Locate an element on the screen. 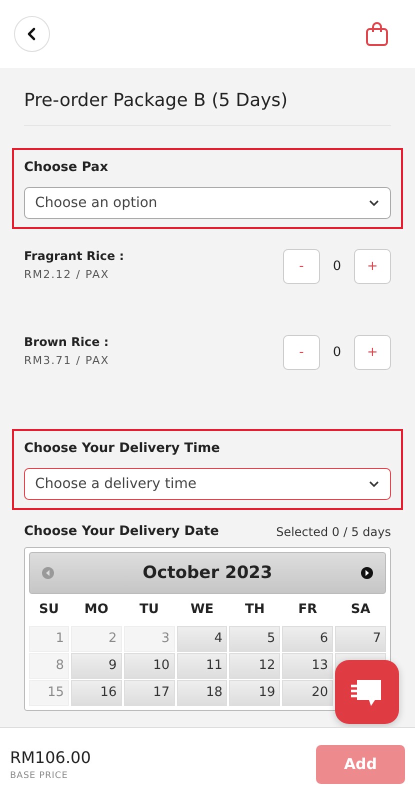  calendar-day: 20 is located at coordinates (308, 693).